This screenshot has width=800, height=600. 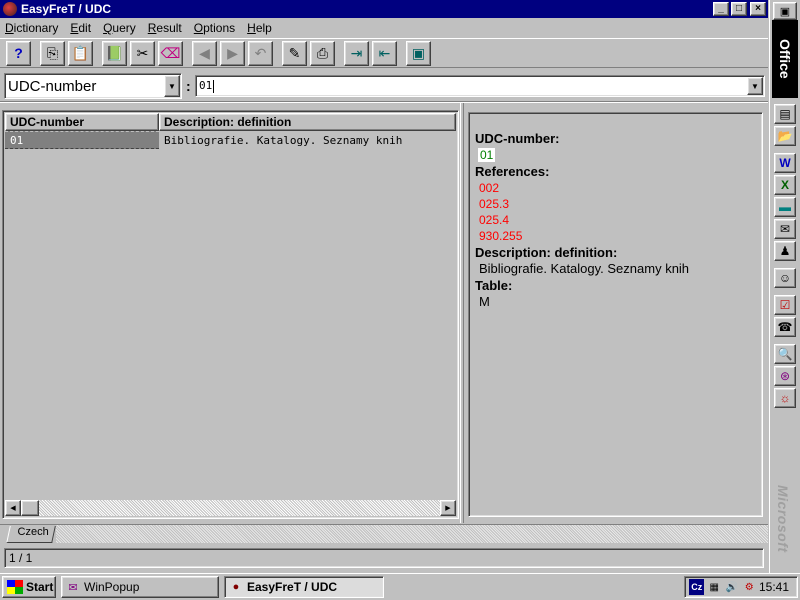 I want to click on grid-header: UDC-number Description: definition, so click(x=230, y=122).